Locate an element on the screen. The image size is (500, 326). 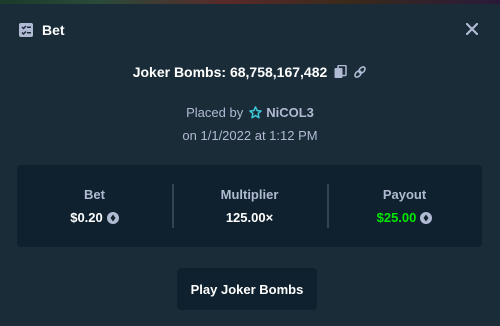
copy-icon is located at coordinates (340, 72).